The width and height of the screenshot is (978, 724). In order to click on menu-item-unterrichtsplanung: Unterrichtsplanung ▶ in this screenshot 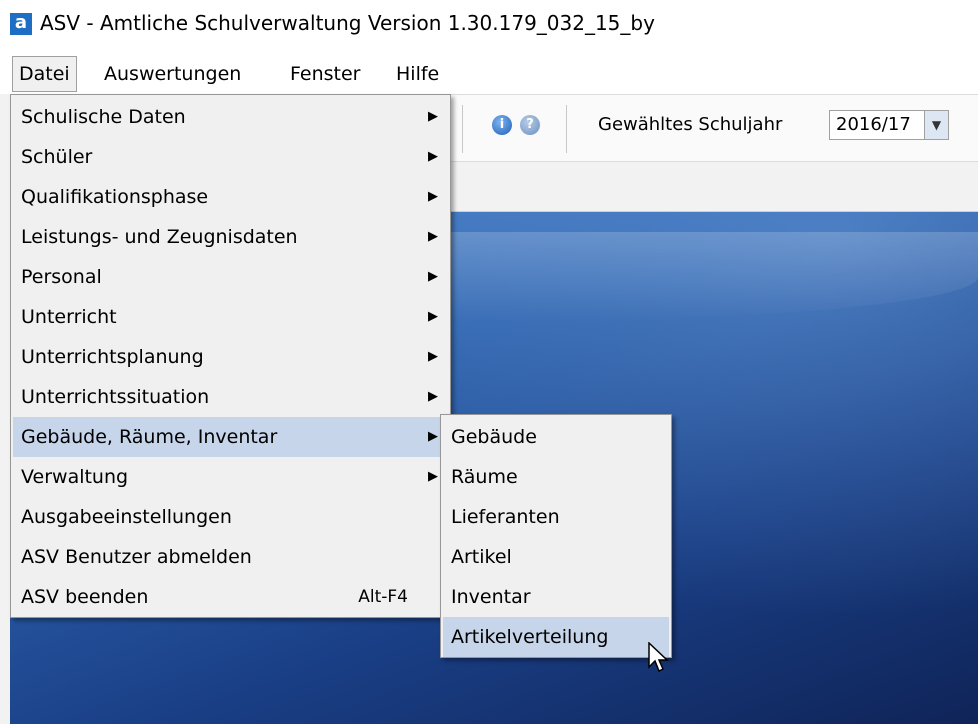, I will do `click(230, 357)`.